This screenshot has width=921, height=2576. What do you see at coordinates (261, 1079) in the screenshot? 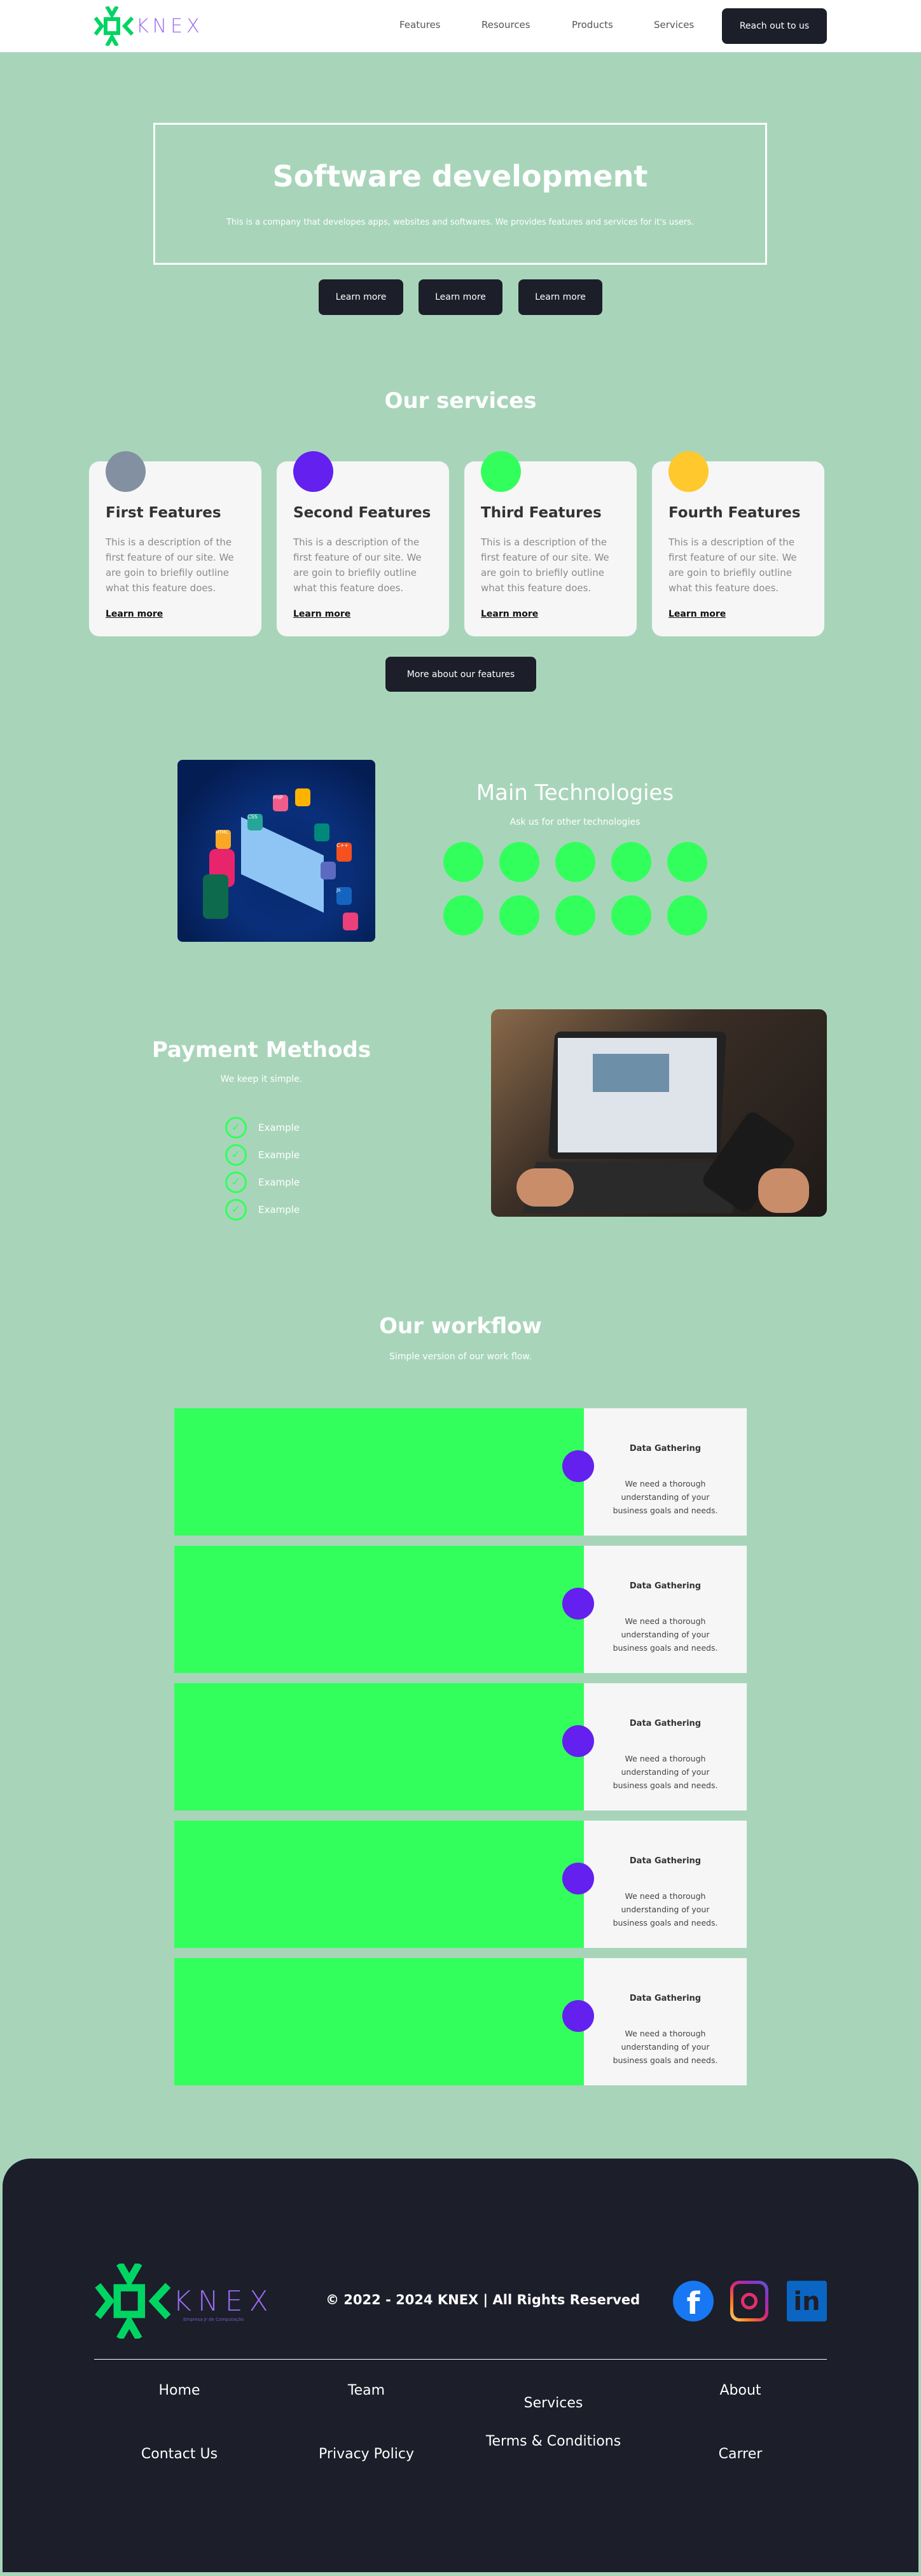
I see `payment-subtitle: We keep it simple.` at bounding box center [261, 1079].